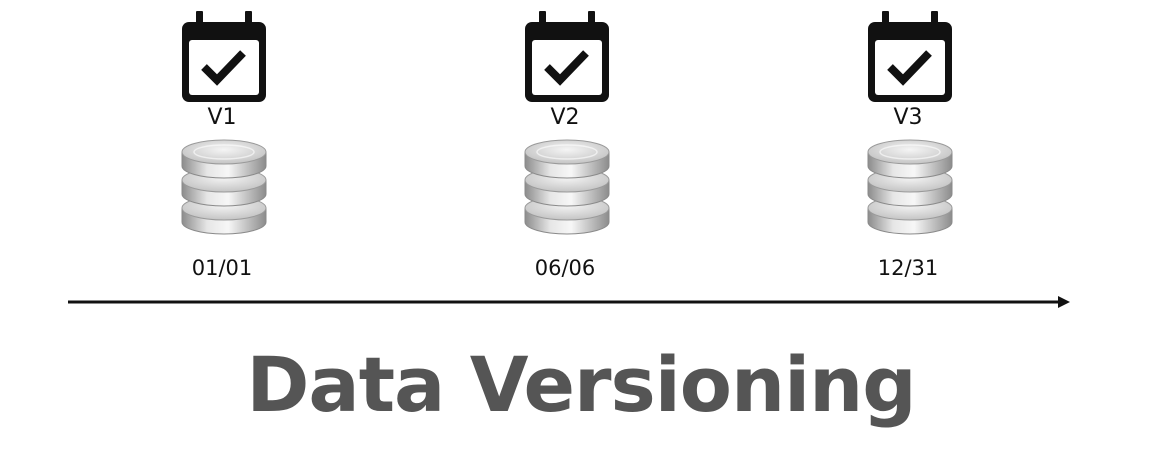  What do you see at coordinates (565, 117) in the screenshot?
I see `version-label: V2` at bounding box center [565, 117].